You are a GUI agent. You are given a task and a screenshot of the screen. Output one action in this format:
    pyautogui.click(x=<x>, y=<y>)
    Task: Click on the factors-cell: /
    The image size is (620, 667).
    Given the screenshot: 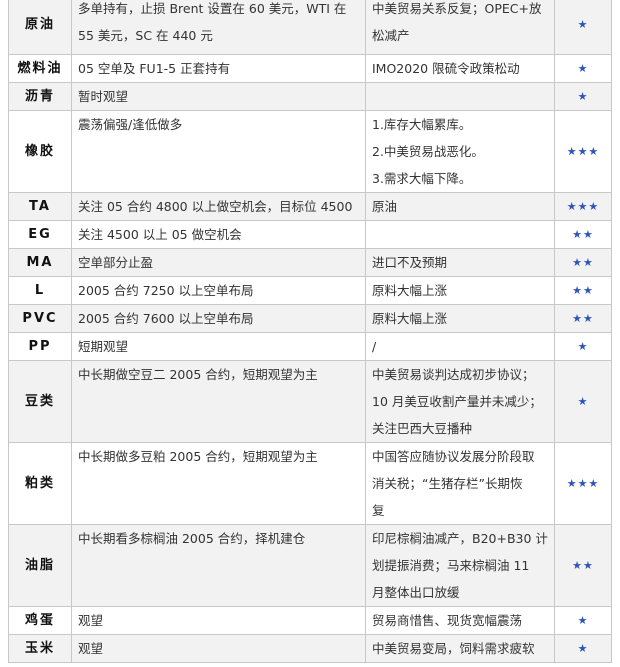 What is the action you would take?
    pyautogui.click(x=460, y=346)
    